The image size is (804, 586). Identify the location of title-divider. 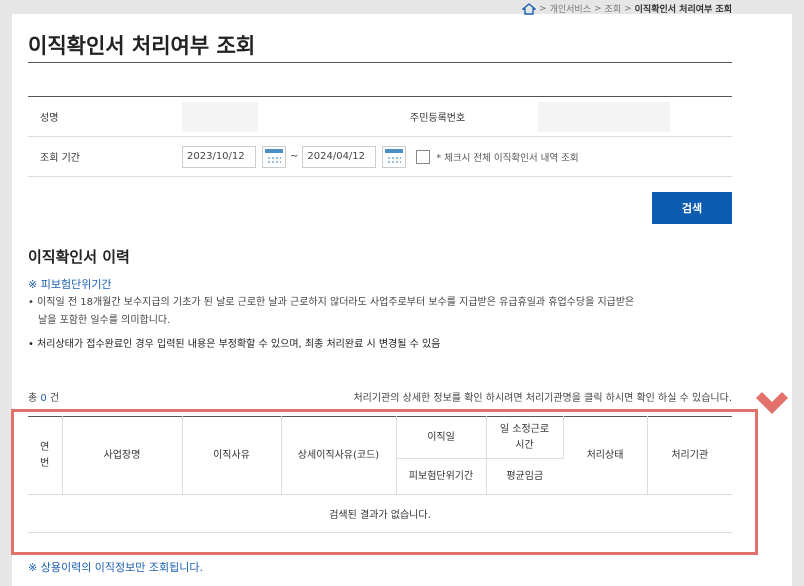
(380, 62).